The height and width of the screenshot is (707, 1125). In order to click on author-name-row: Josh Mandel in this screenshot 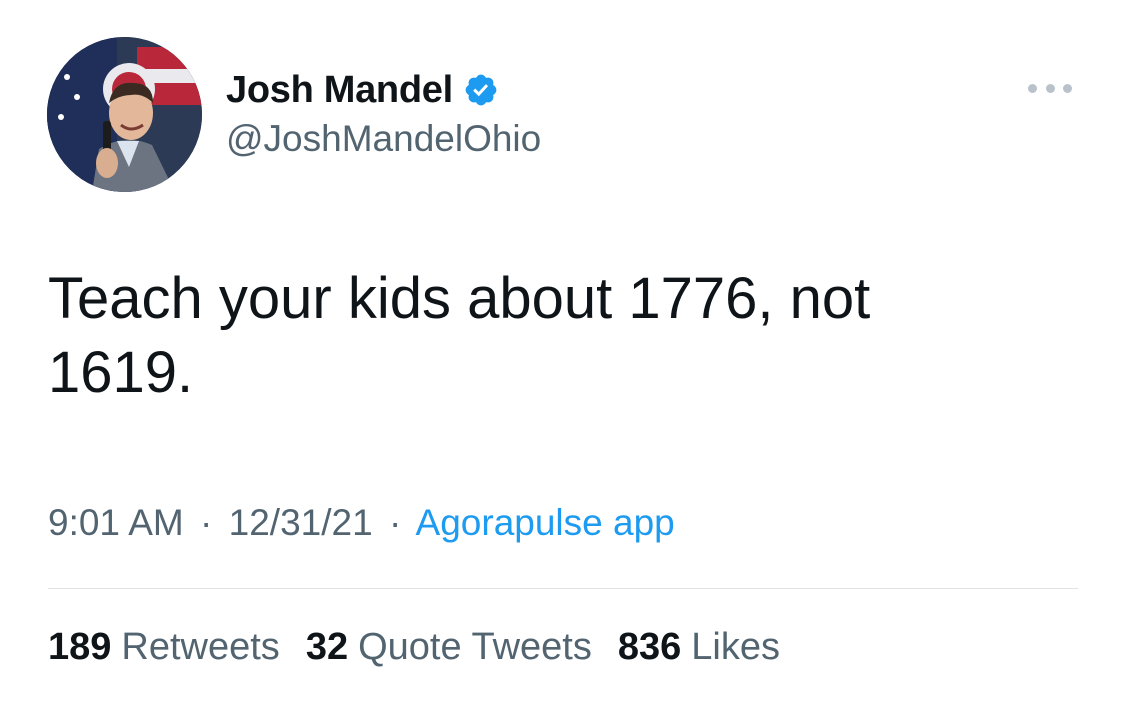, I will do `click(362, 90)`.